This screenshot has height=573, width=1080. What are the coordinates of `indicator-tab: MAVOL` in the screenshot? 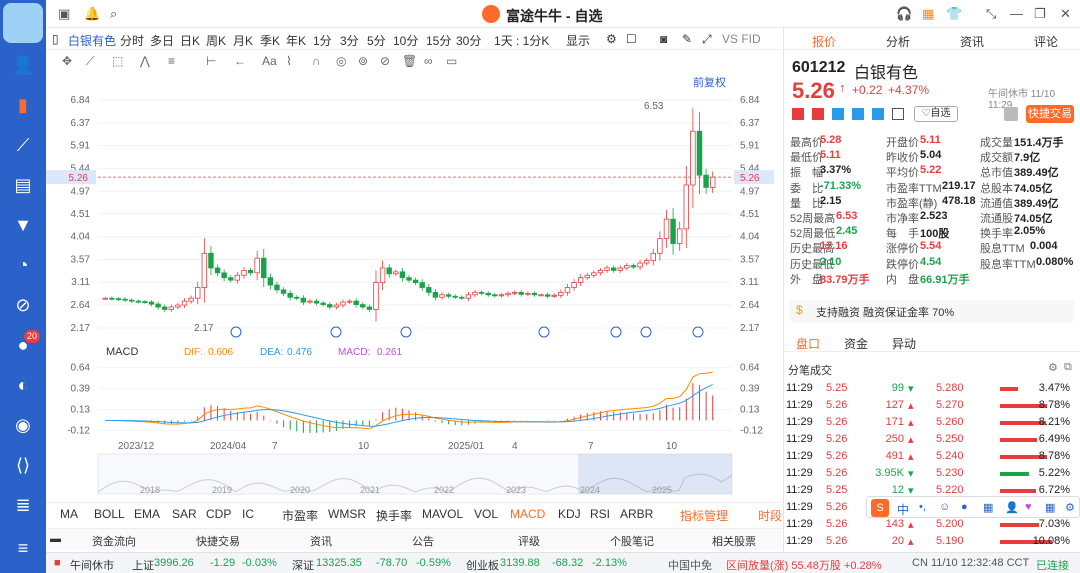 It's located at (442, 514).